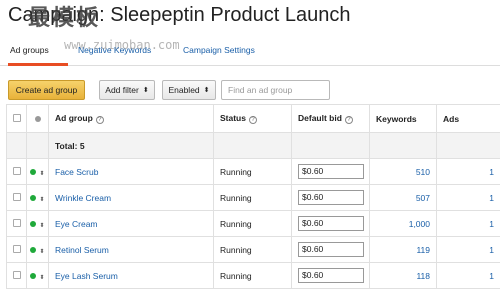 The width and height of the screenshot is (500, 294). What do you see at coordinates (468, 118) in the screenshot?
I see `header-ads: Ads` at bounding box center [468, 118].